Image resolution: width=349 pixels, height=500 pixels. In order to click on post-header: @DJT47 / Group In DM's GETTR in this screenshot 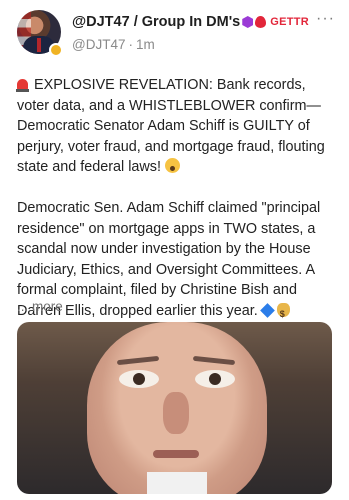, I will do `click(195, 22)`.